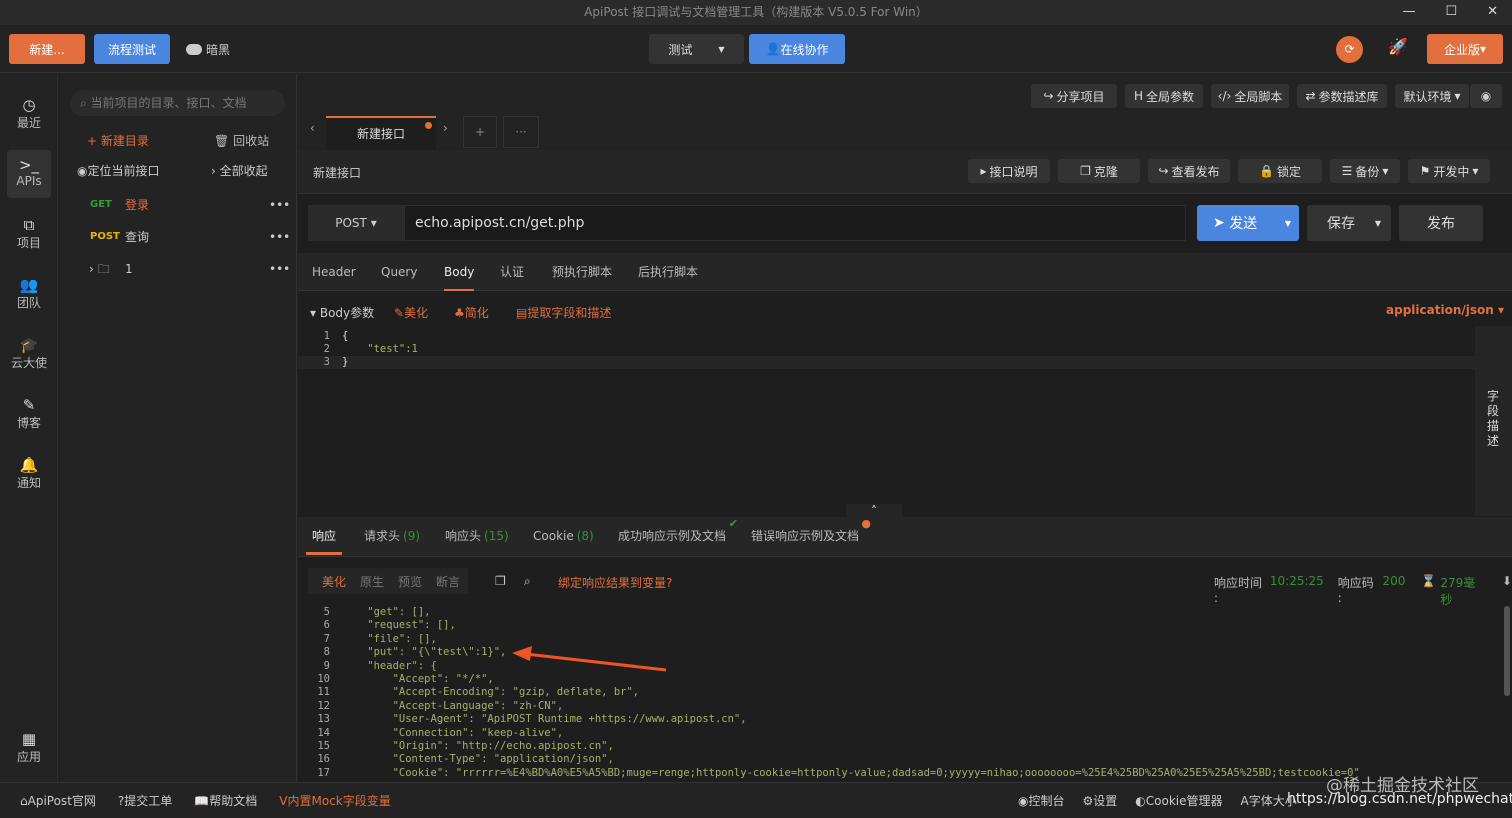  What do you see at coordinates (1493, 419) in the screenshot?
I see `field-desc-toggle: 字段描述` at bounding box center [1493, 419].